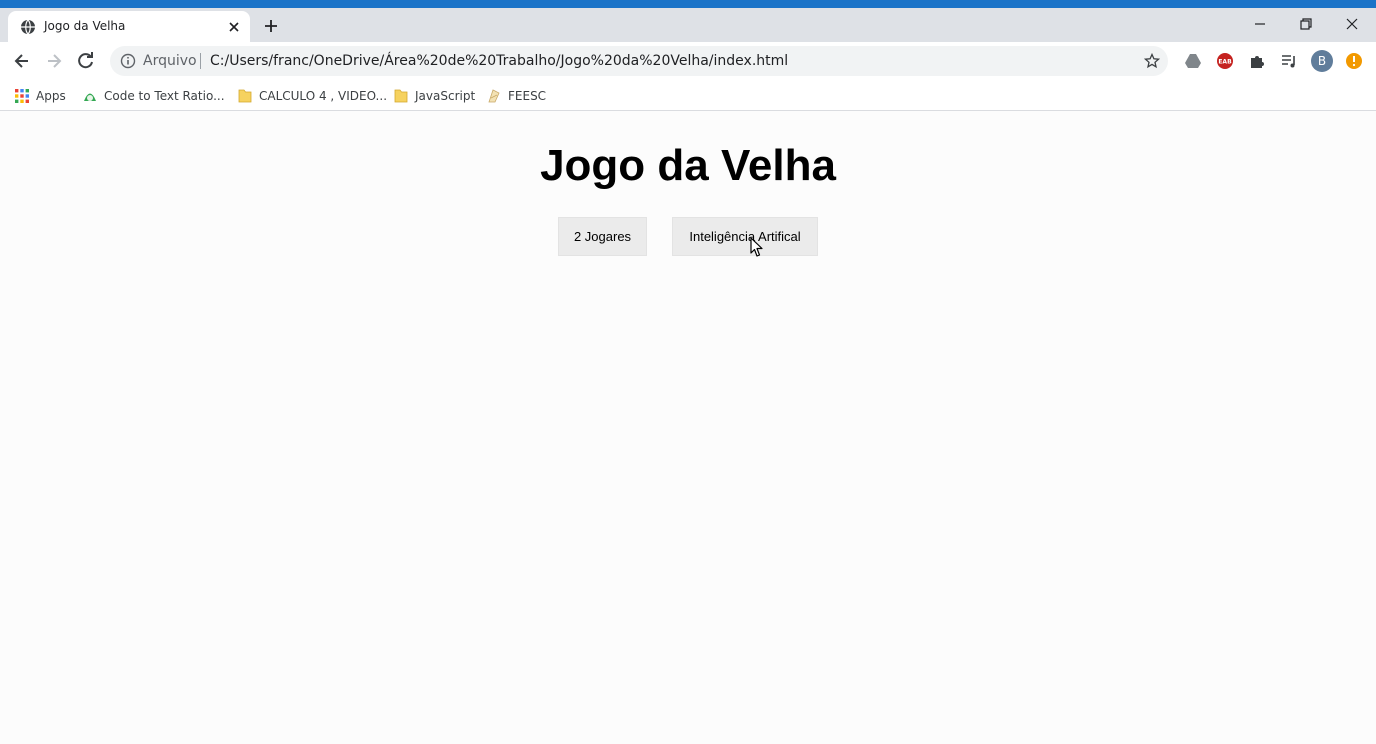 This screenshot has width=1376, height=744. I want to click on page-title: Jogo da Velha, so click(688, 165).